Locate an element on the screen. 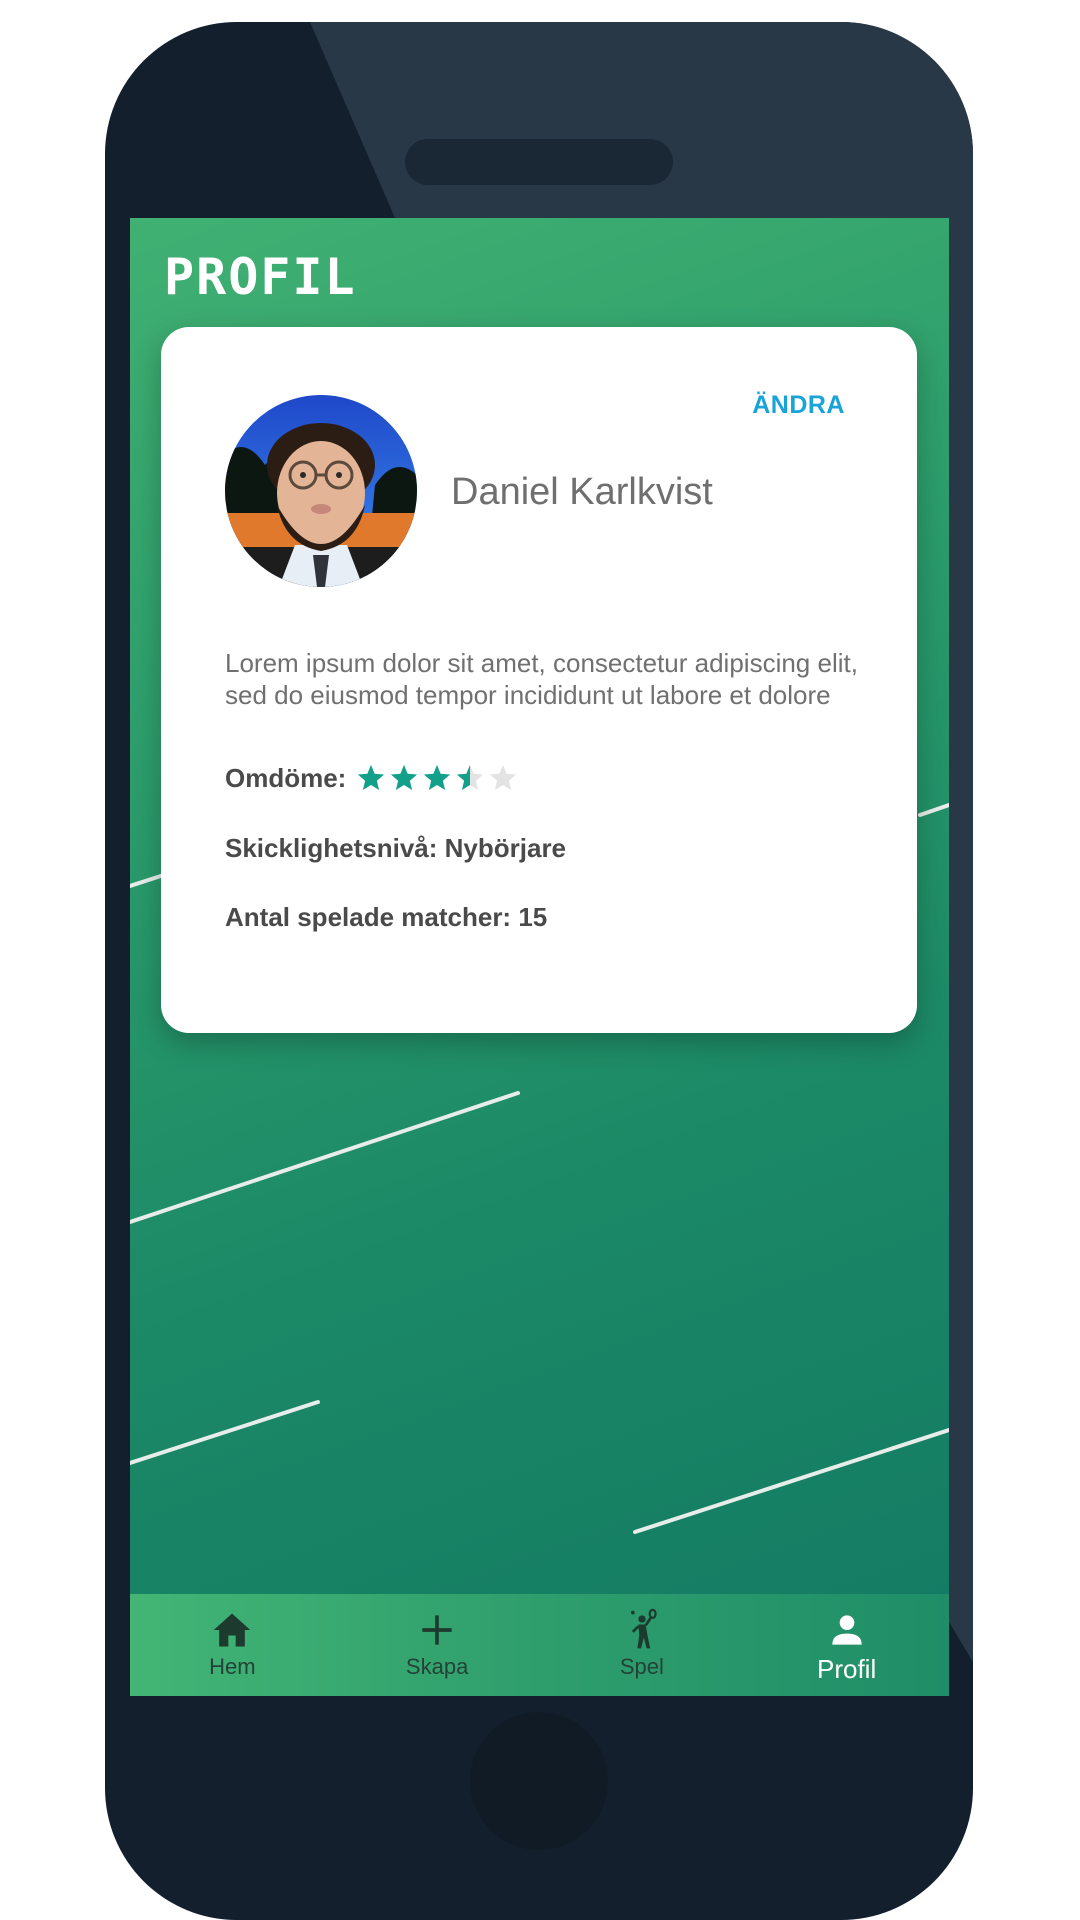 This screenshot has width=1080, height=1920. nav-label-skapa: Skapa is located at coordinates (437, 1666).